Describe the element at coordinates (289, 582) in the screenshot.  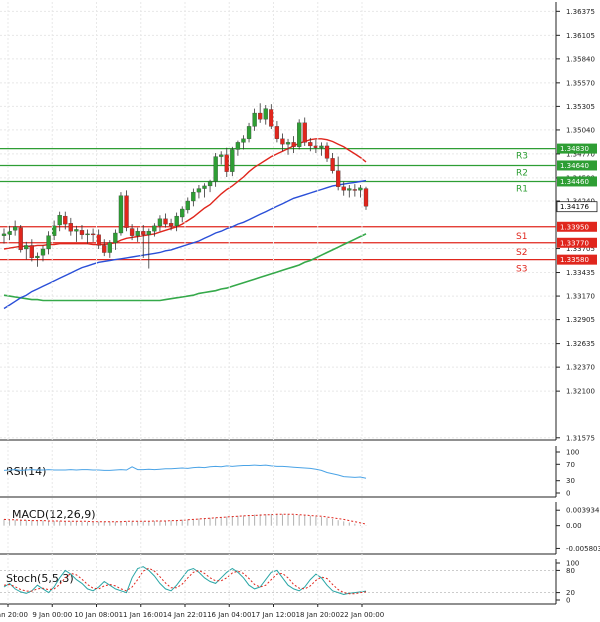
I see `stoch-panel: Stoch(5,5,3) 10080200` at that location.